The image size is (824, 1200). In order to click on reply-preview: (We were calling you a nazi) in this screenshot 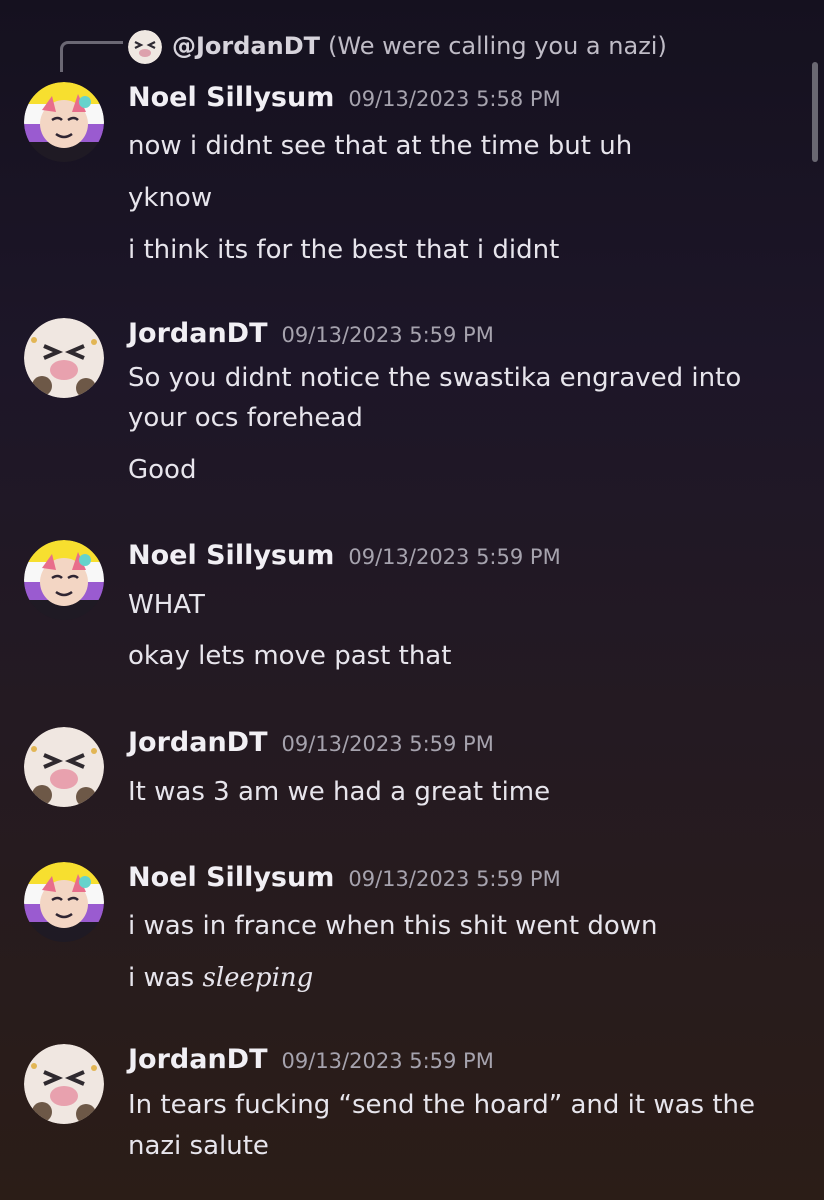, I will do `click(497, 46)`.